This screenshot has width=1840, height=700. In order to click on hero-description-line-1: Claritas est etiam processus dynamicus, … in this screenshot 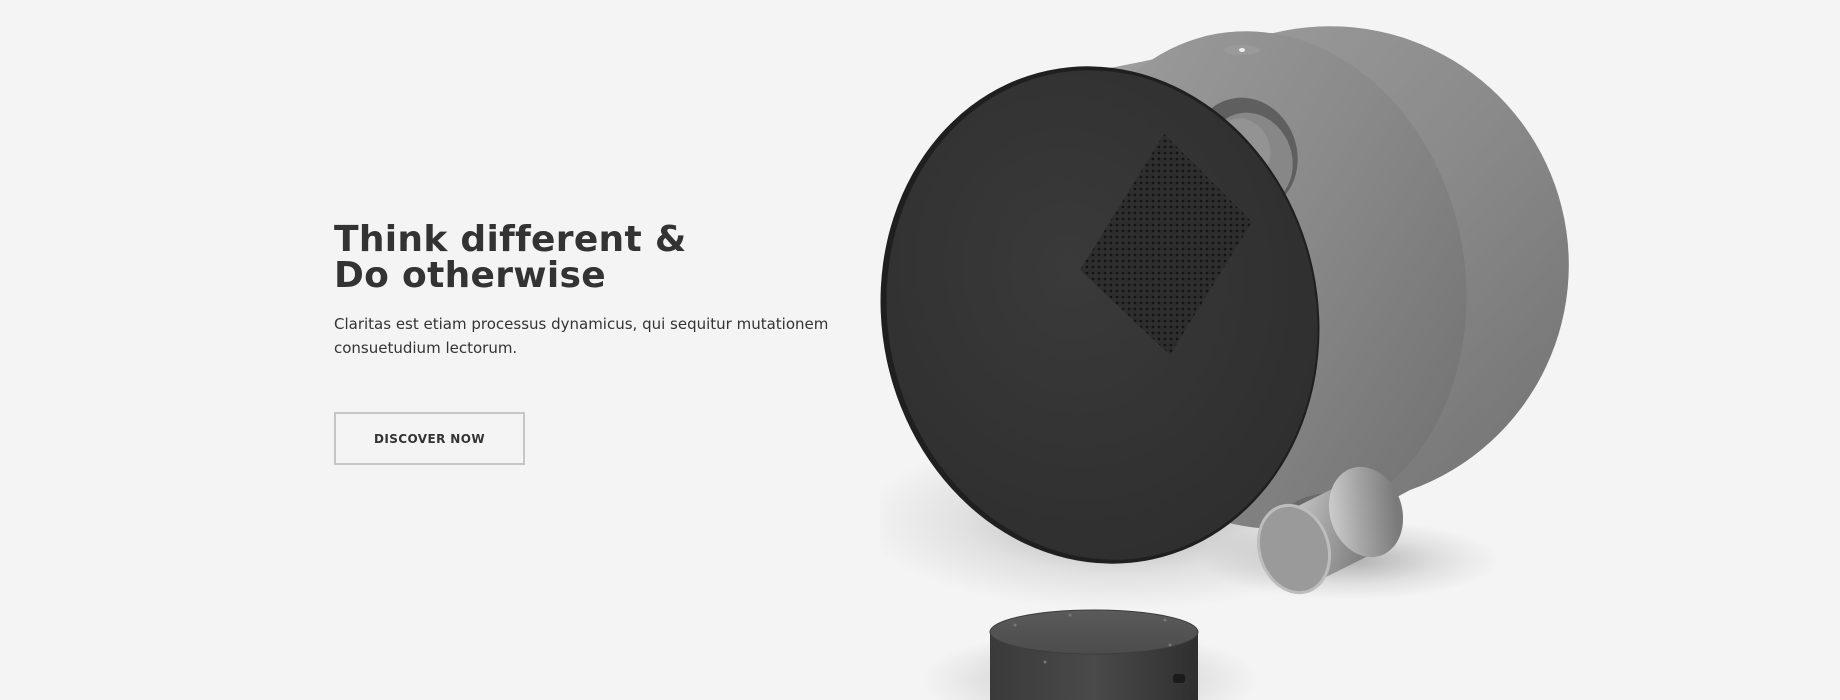, I will do `click(581, 324)`.